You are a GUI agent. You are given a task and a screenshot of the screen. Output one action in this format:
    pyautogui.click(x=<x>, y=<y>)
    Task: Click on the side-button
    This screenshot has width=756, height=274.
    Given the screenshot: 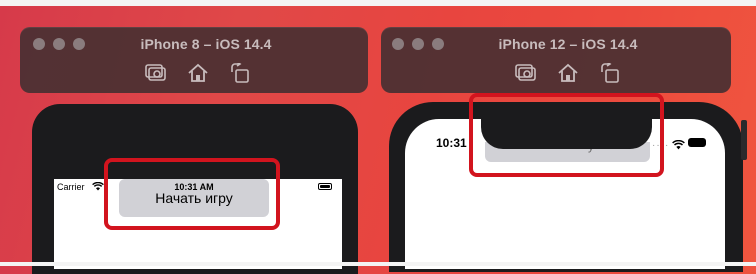 What is the action you would take?
    pyautogui.click(x=744, y=140)
    